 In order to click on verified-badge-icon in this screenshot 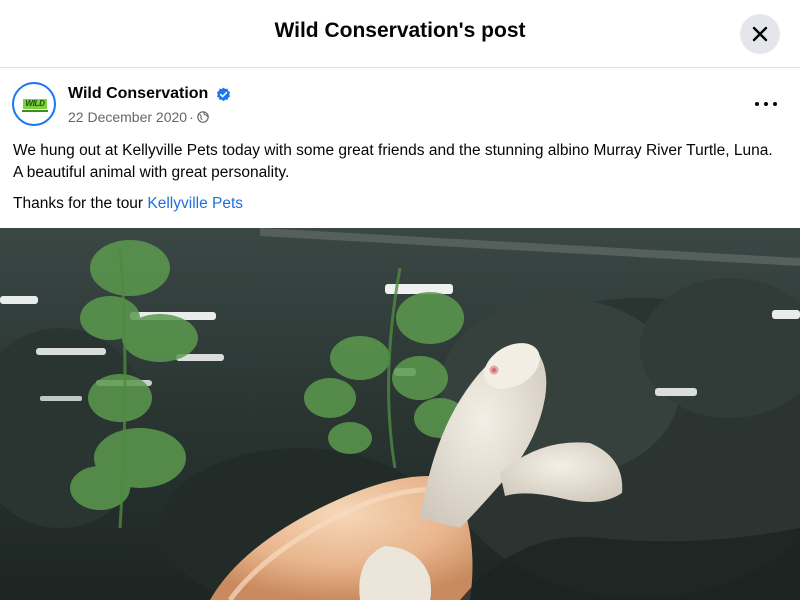, I will do `click(223, 94)`.